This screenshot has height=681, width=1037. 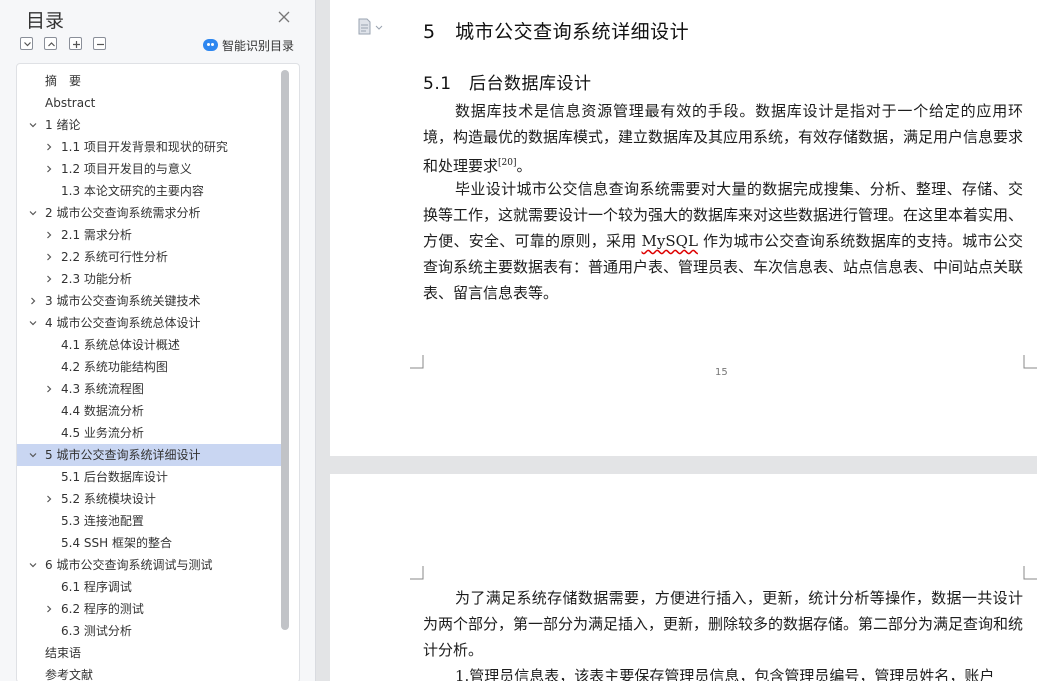 I want to click on toc-item-label: 2.2 系统可行性分析, so click(x=114, y=257).